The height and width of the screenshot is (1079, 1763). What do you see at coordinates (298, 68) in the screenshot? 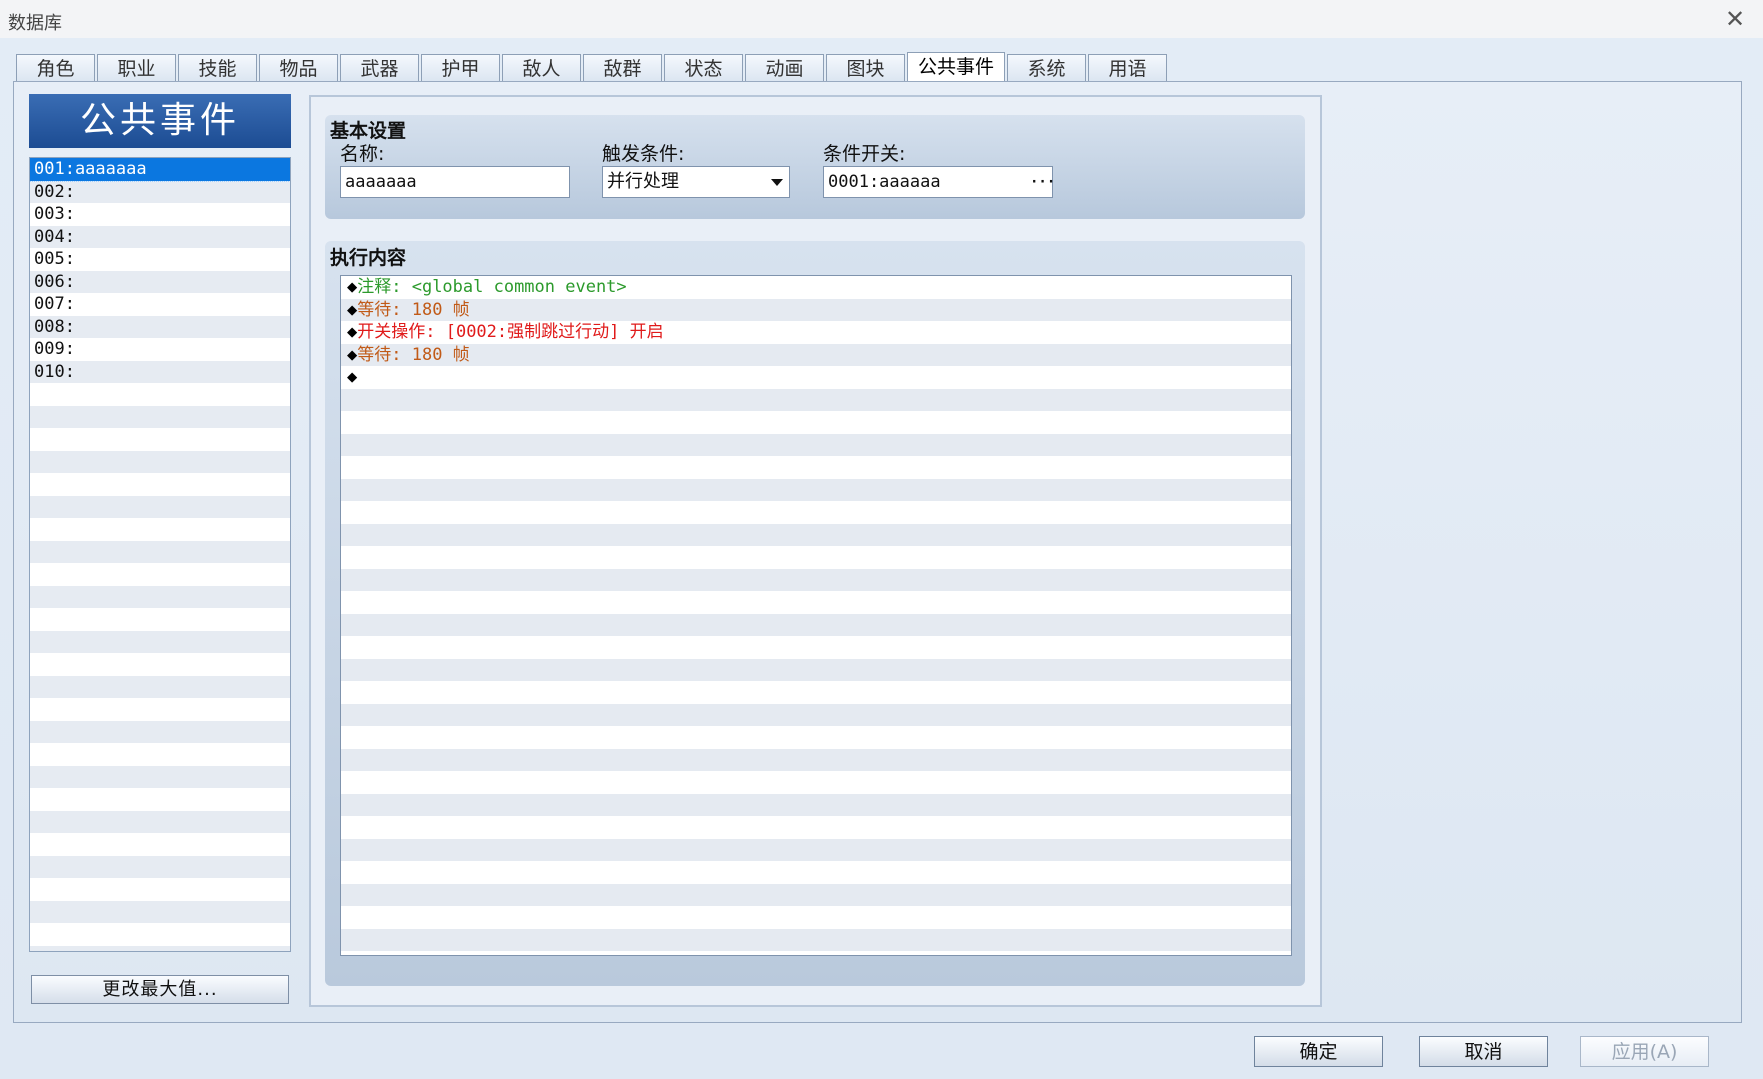
I see `tab-items: 物品` at bounding box center [298, 68].